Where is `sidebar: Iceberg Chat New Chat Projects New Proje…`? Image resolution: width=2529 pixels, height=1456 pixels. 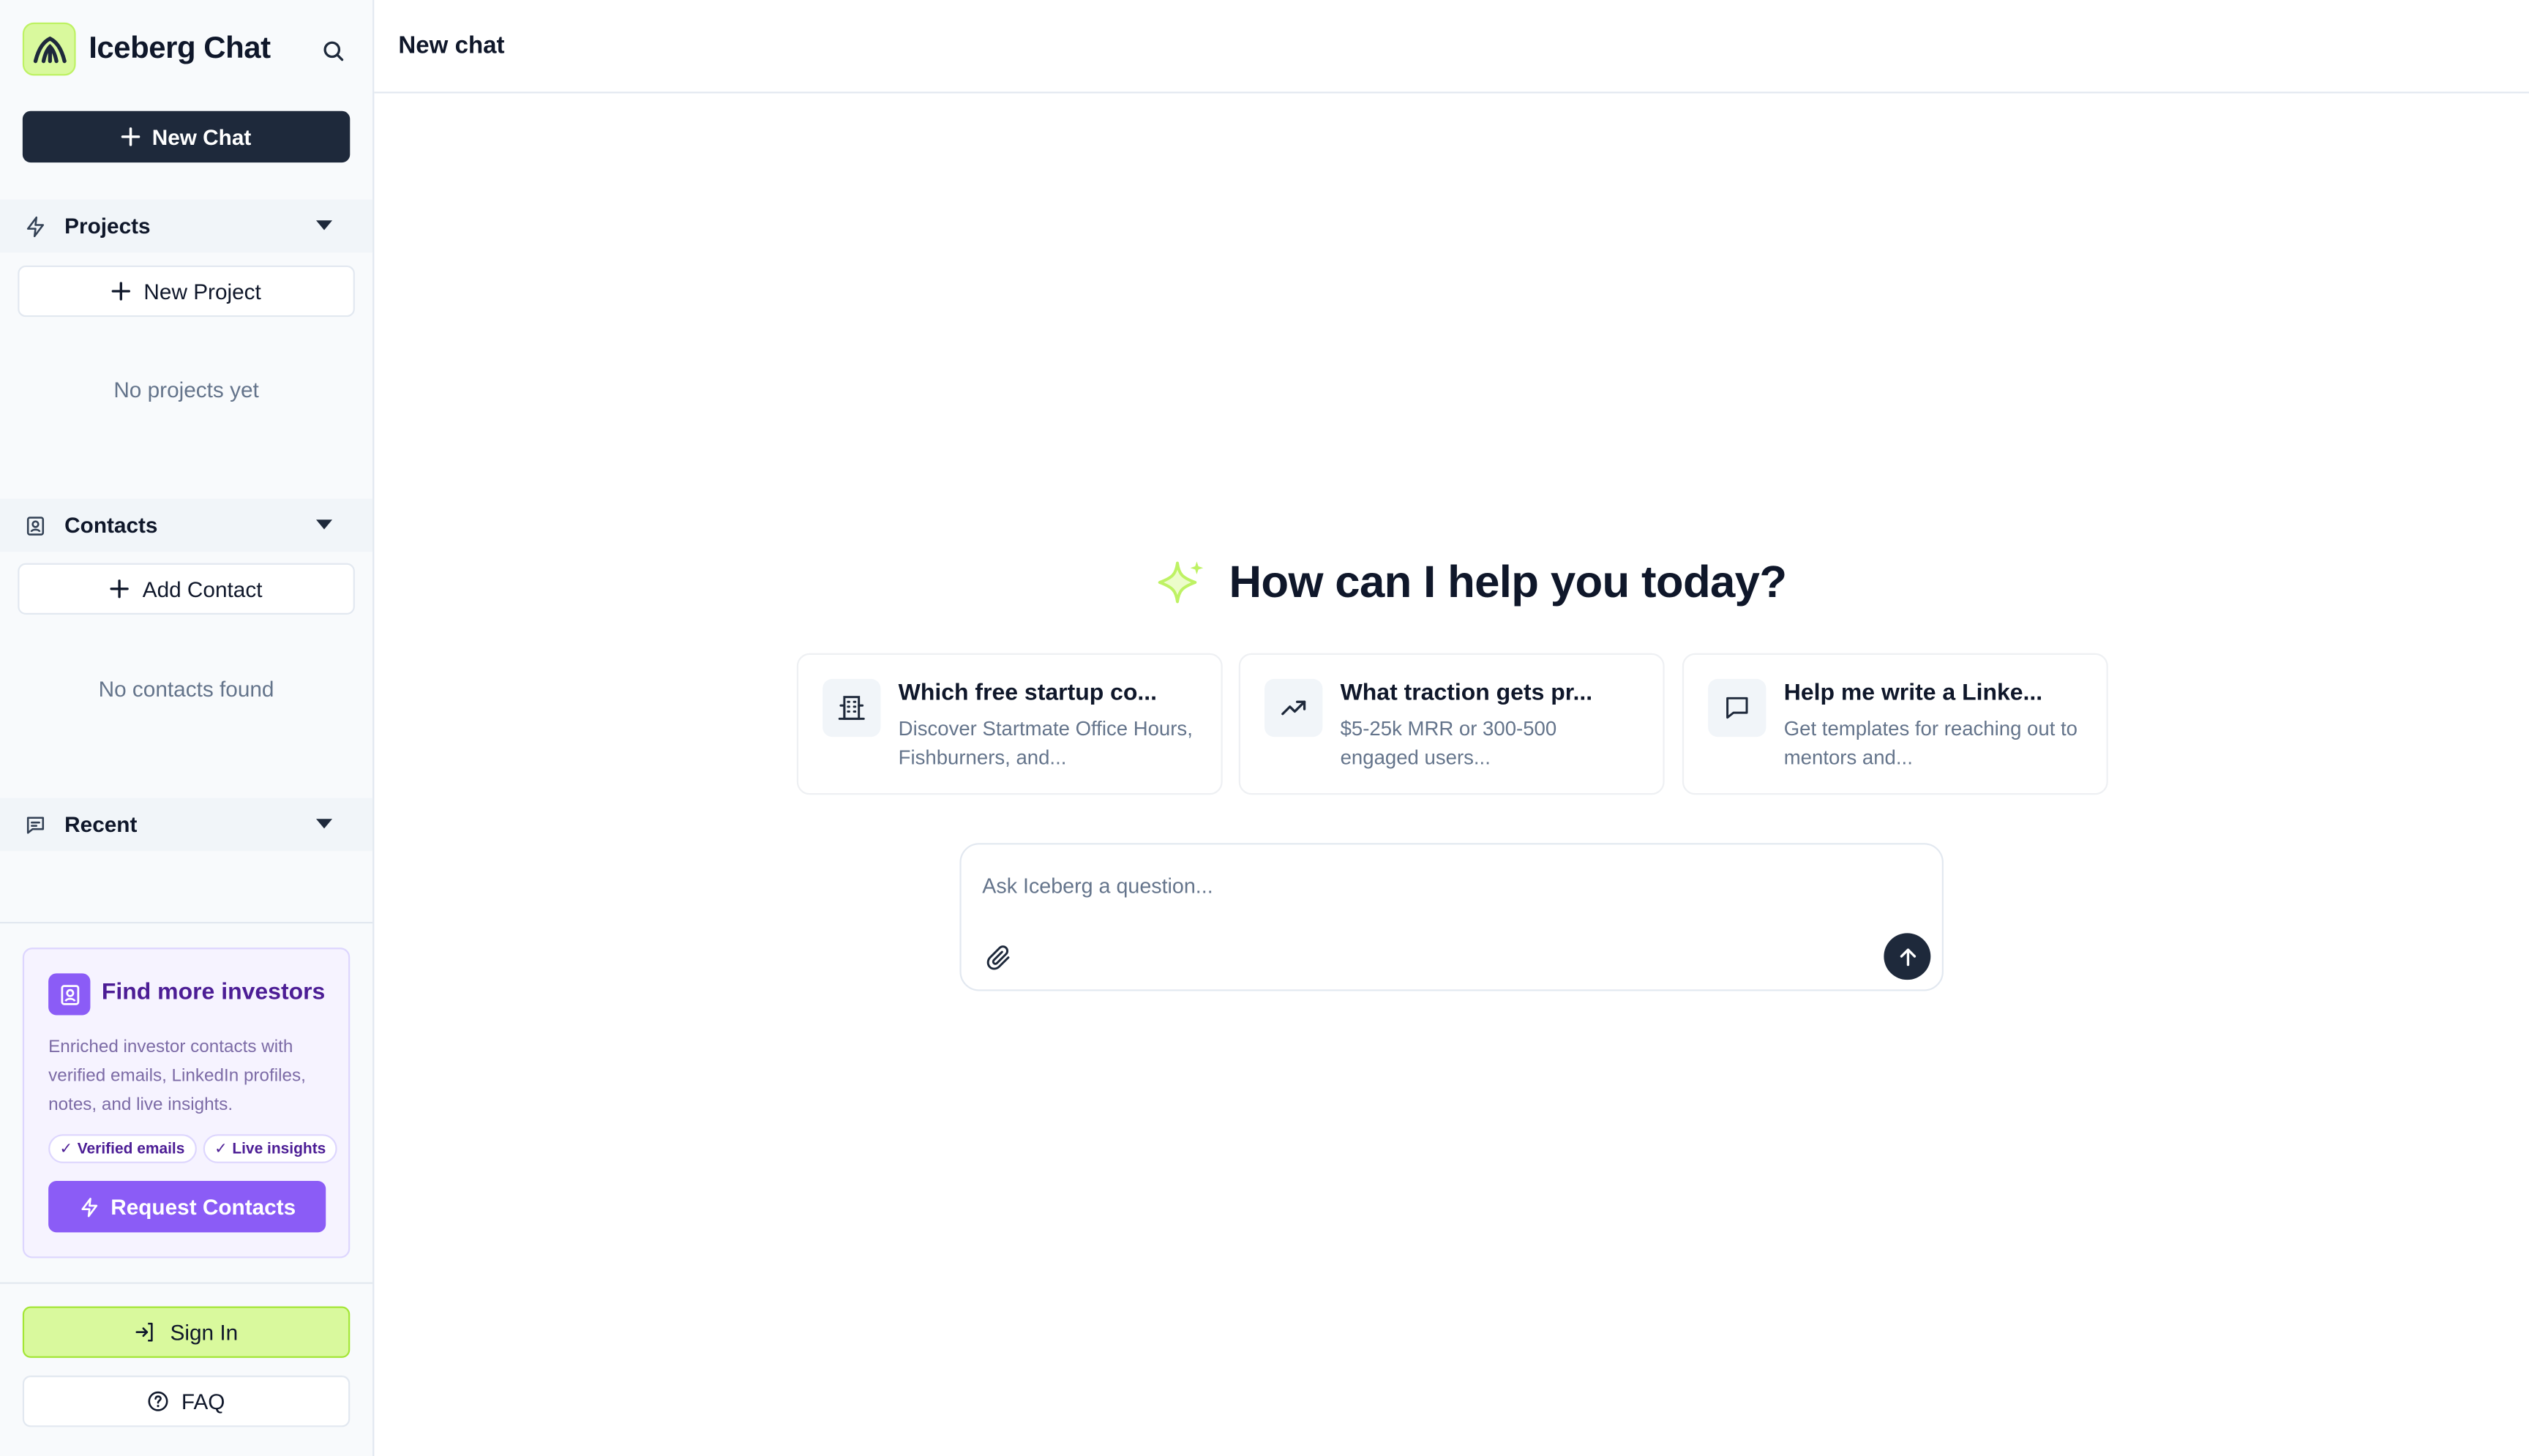
sidebar: Iceberg Chat New Chat Projects New Proje… is located at coordinates (188, 728).